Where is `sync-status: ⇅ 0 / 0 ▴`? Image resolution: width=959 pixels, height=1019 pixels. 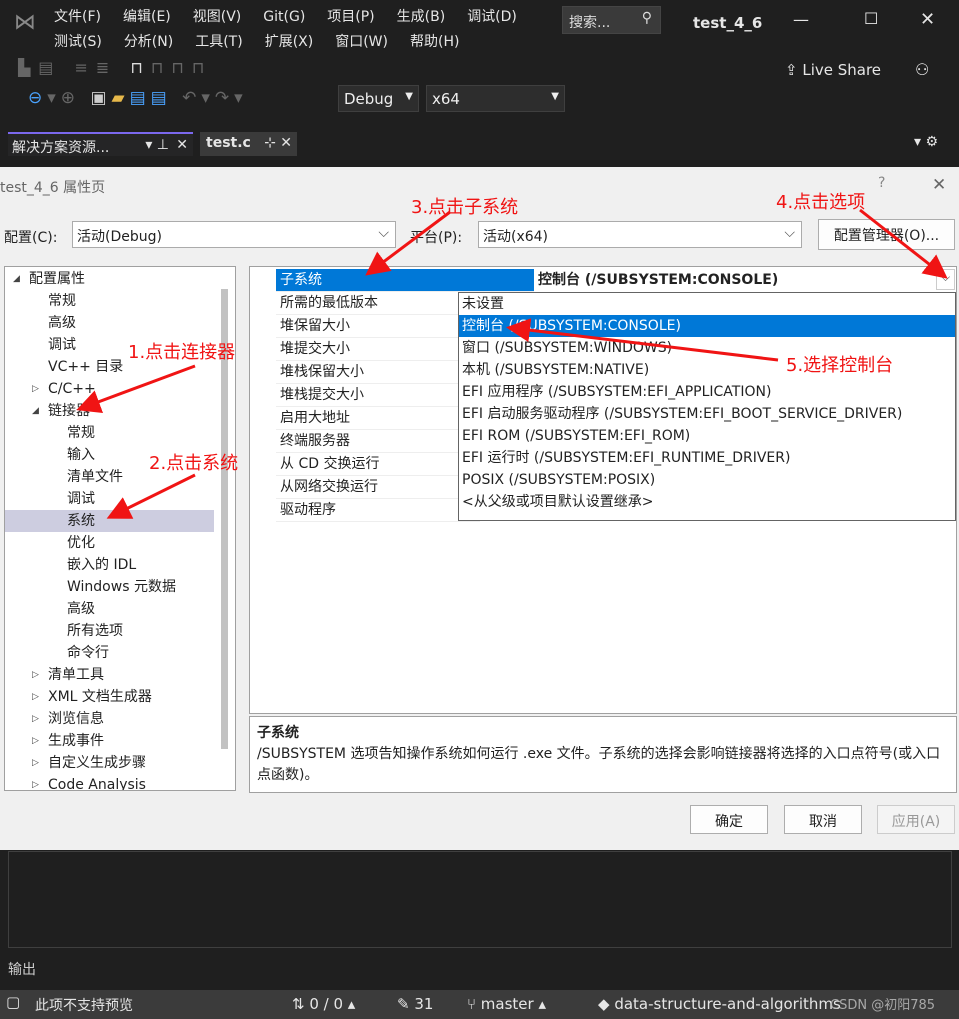 sync-status: ⇅ 0 / 0 ▴ is located at coordinates (323, 1004).